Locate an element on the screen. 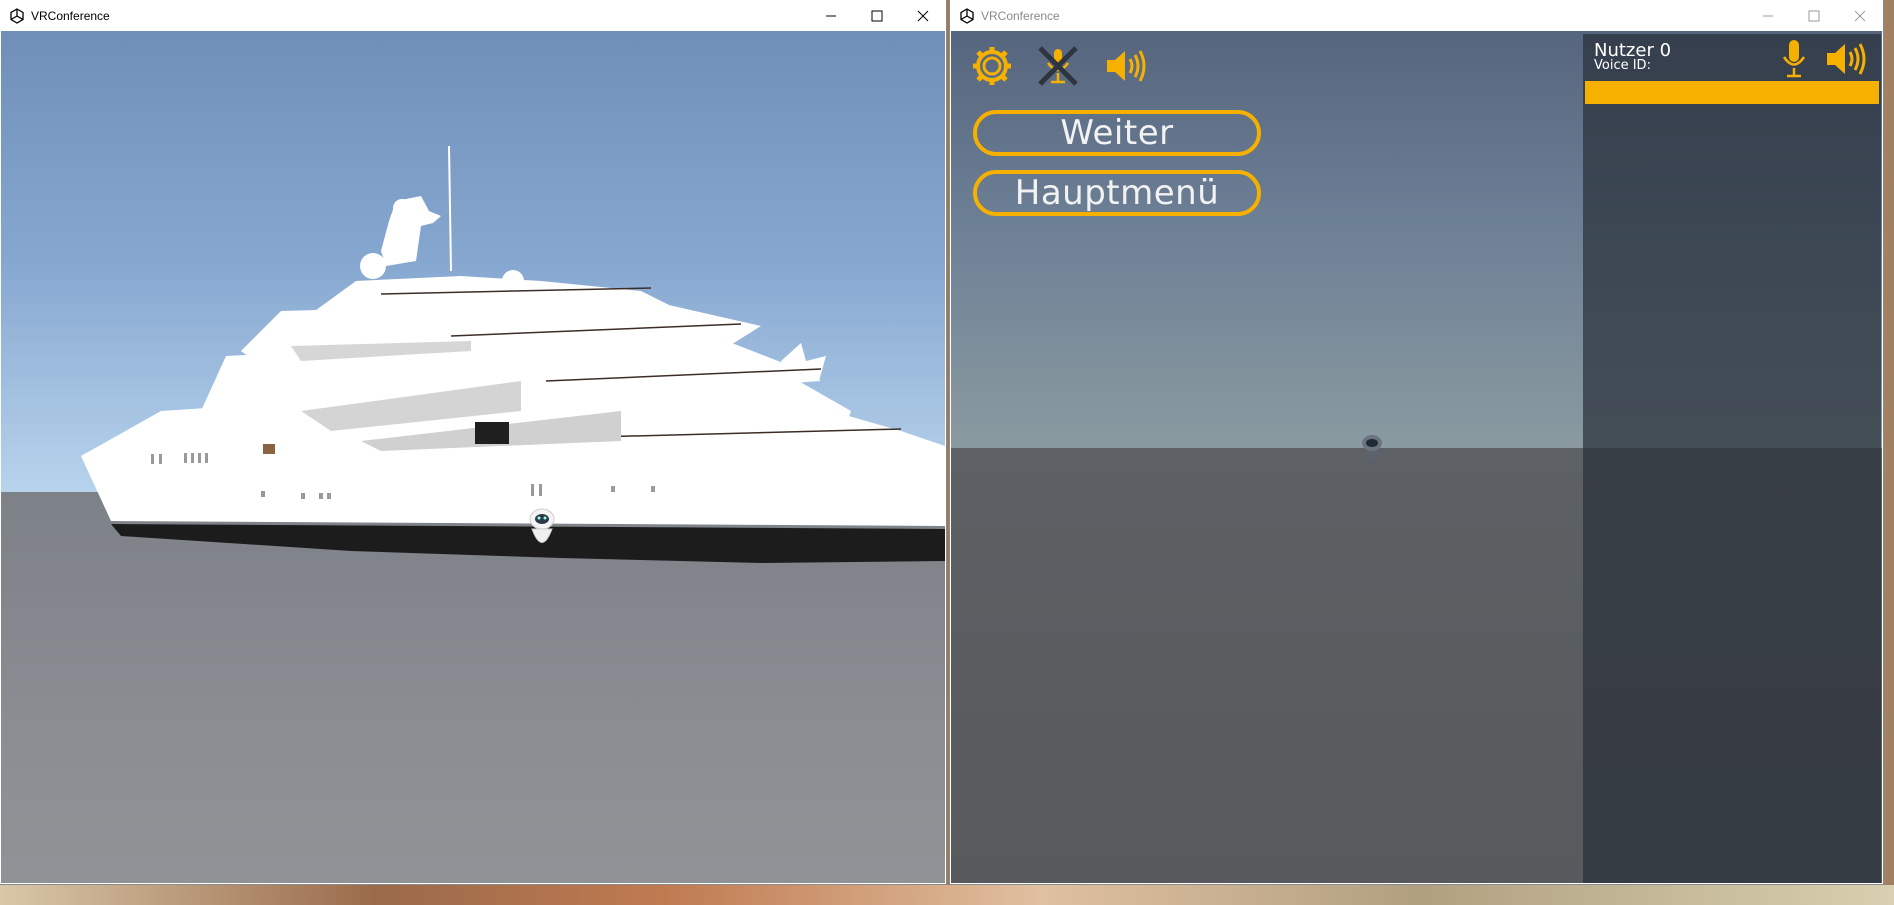  muted-mic-icon is located at coordinates (1058, 66).